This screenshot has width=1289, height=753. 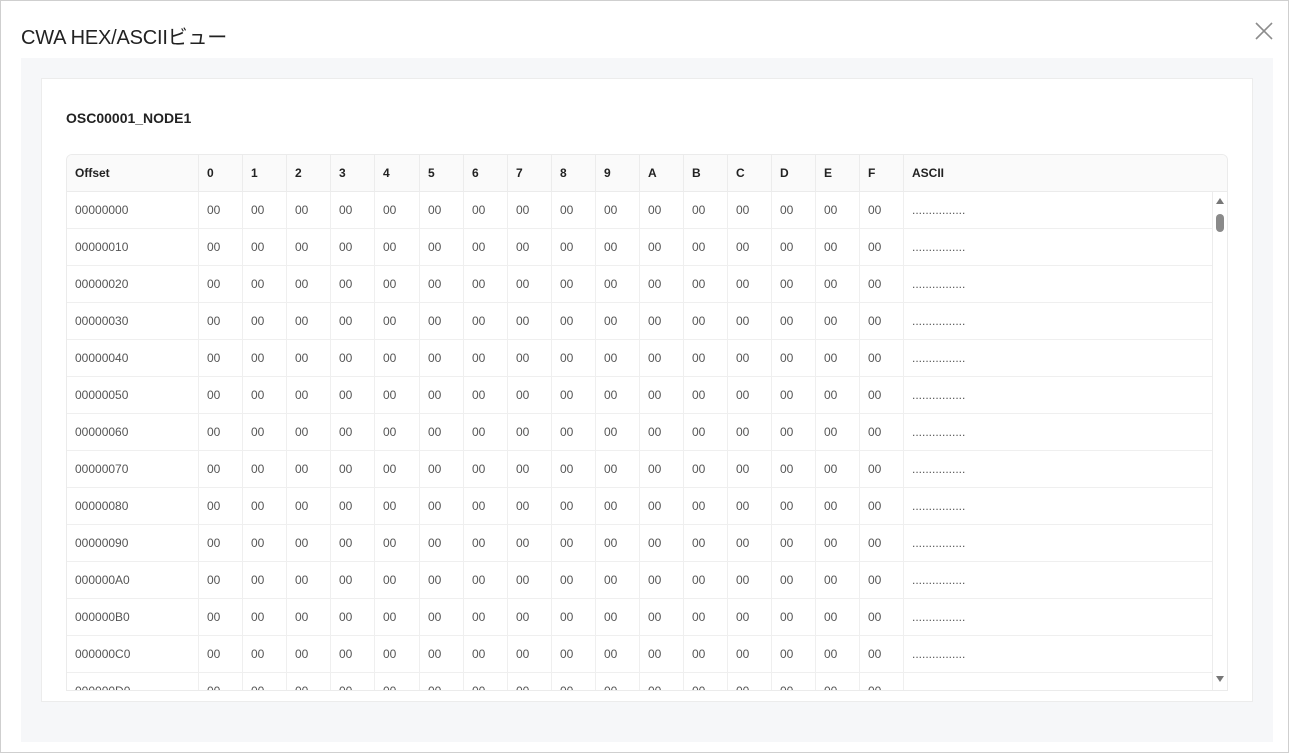 I want to click on arrow-up-icon, so click(x=1220, y=201).